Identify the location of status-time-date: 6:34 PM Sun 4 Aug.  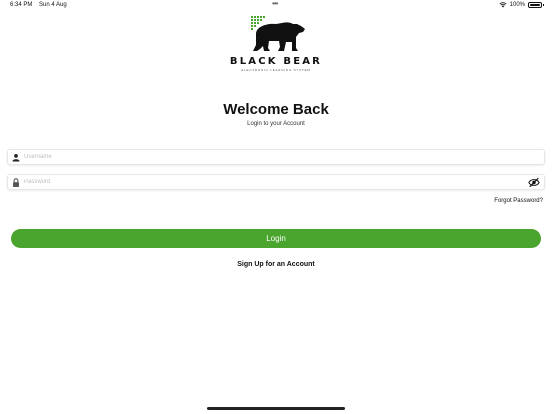
(41, 5).